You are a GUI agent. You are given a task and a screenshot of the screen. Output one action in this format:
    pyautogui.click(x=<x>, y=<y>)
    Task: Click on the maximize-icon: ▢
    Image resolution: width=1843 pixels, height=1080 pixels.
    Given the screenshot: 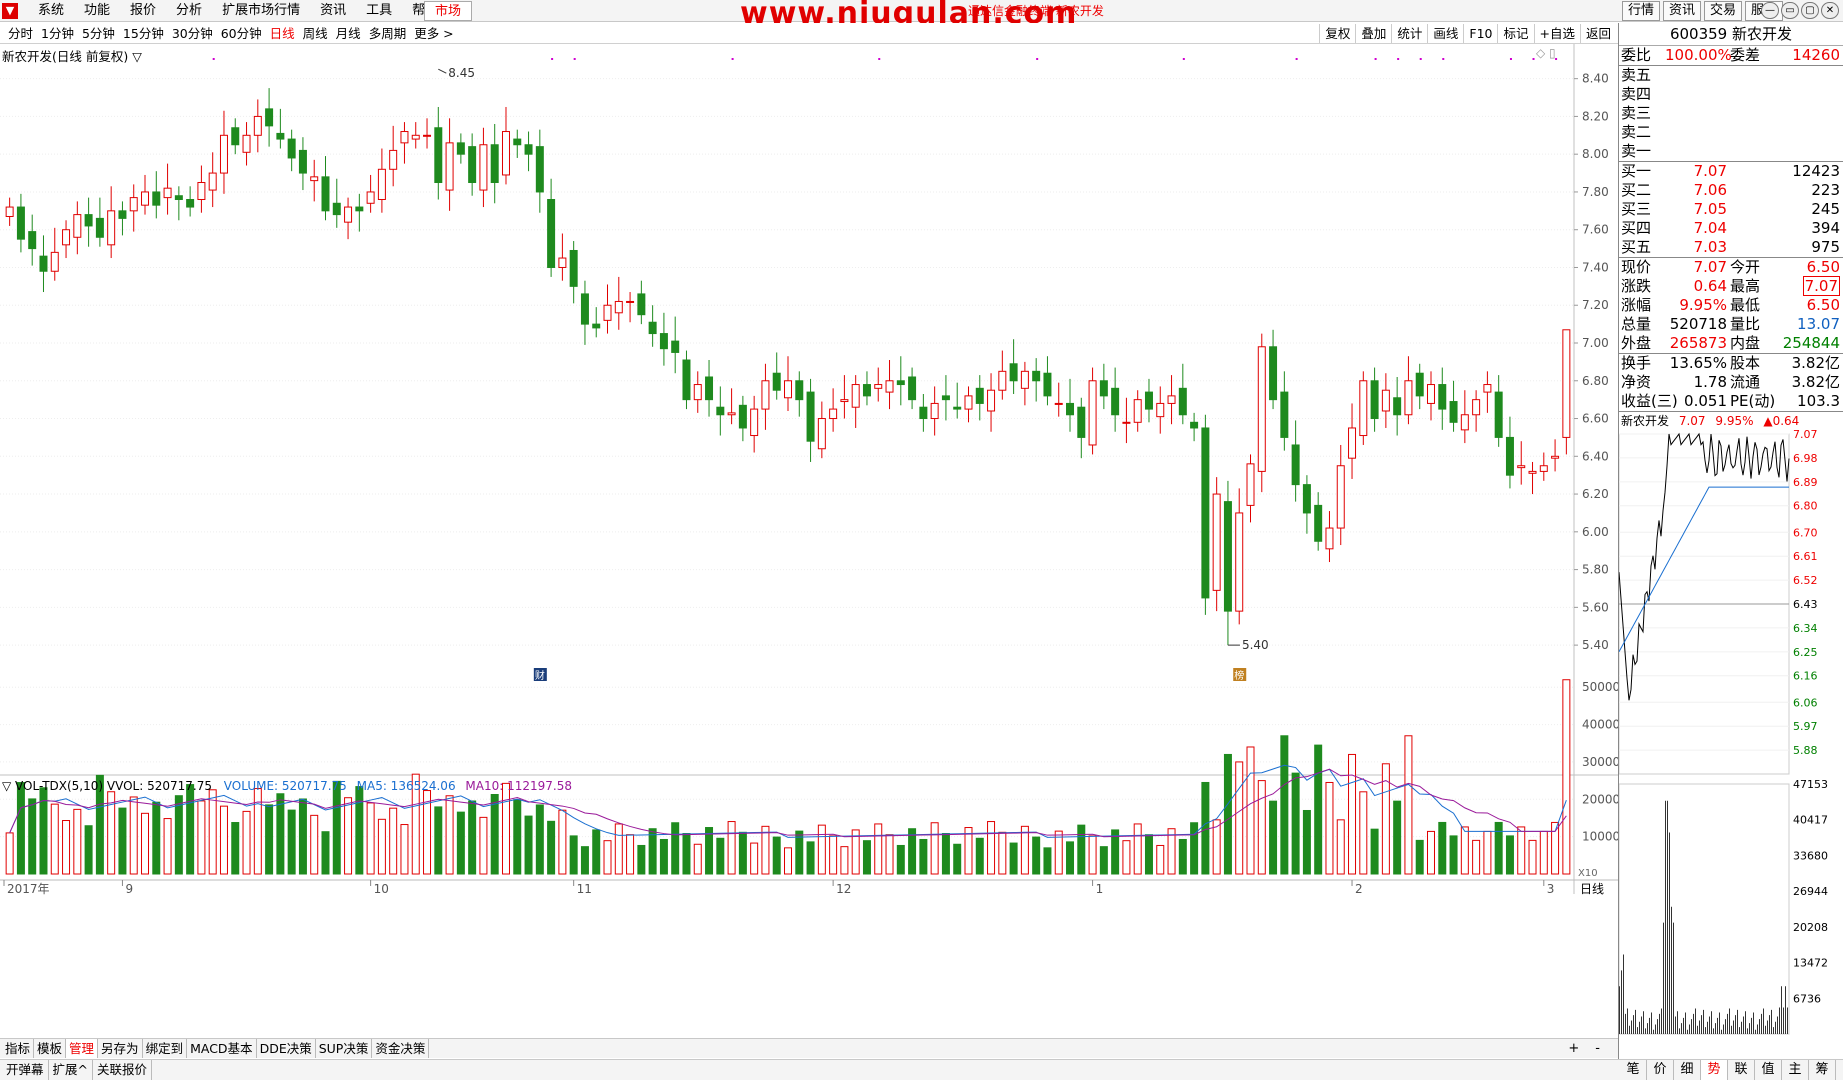 What is the action you would take?
    pyautogui.click(x=1810, y=10)
    